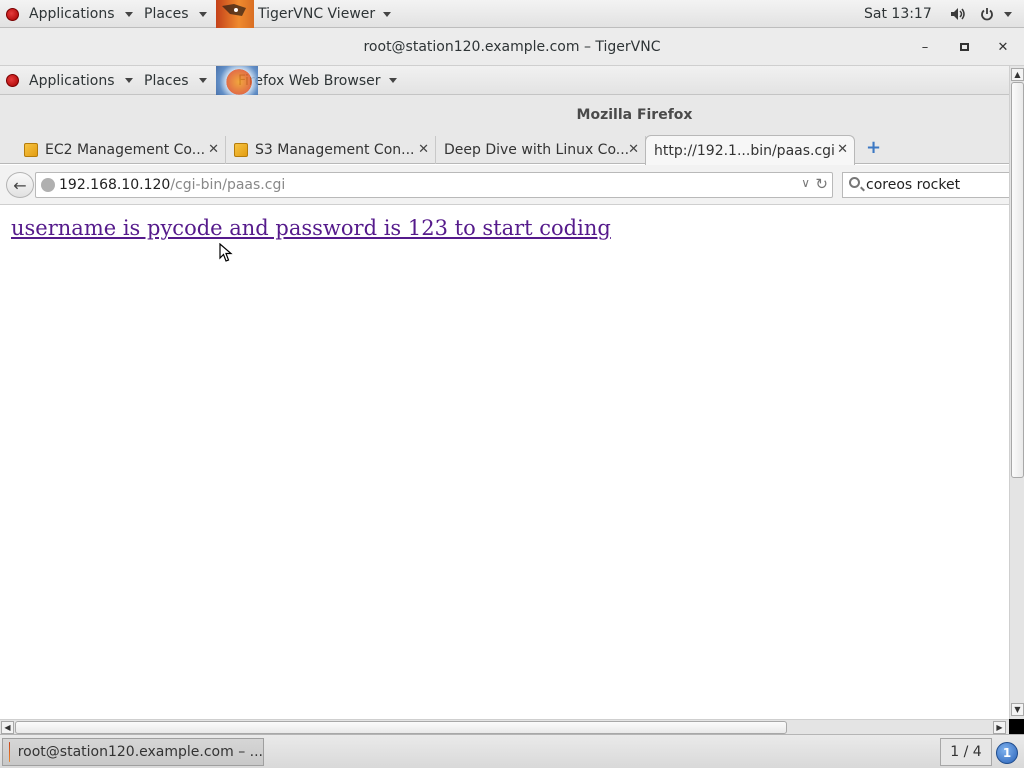 The height and width of the screenshot is (768, 1024). I want to click on close-button: ✕, so click(1003, 47).